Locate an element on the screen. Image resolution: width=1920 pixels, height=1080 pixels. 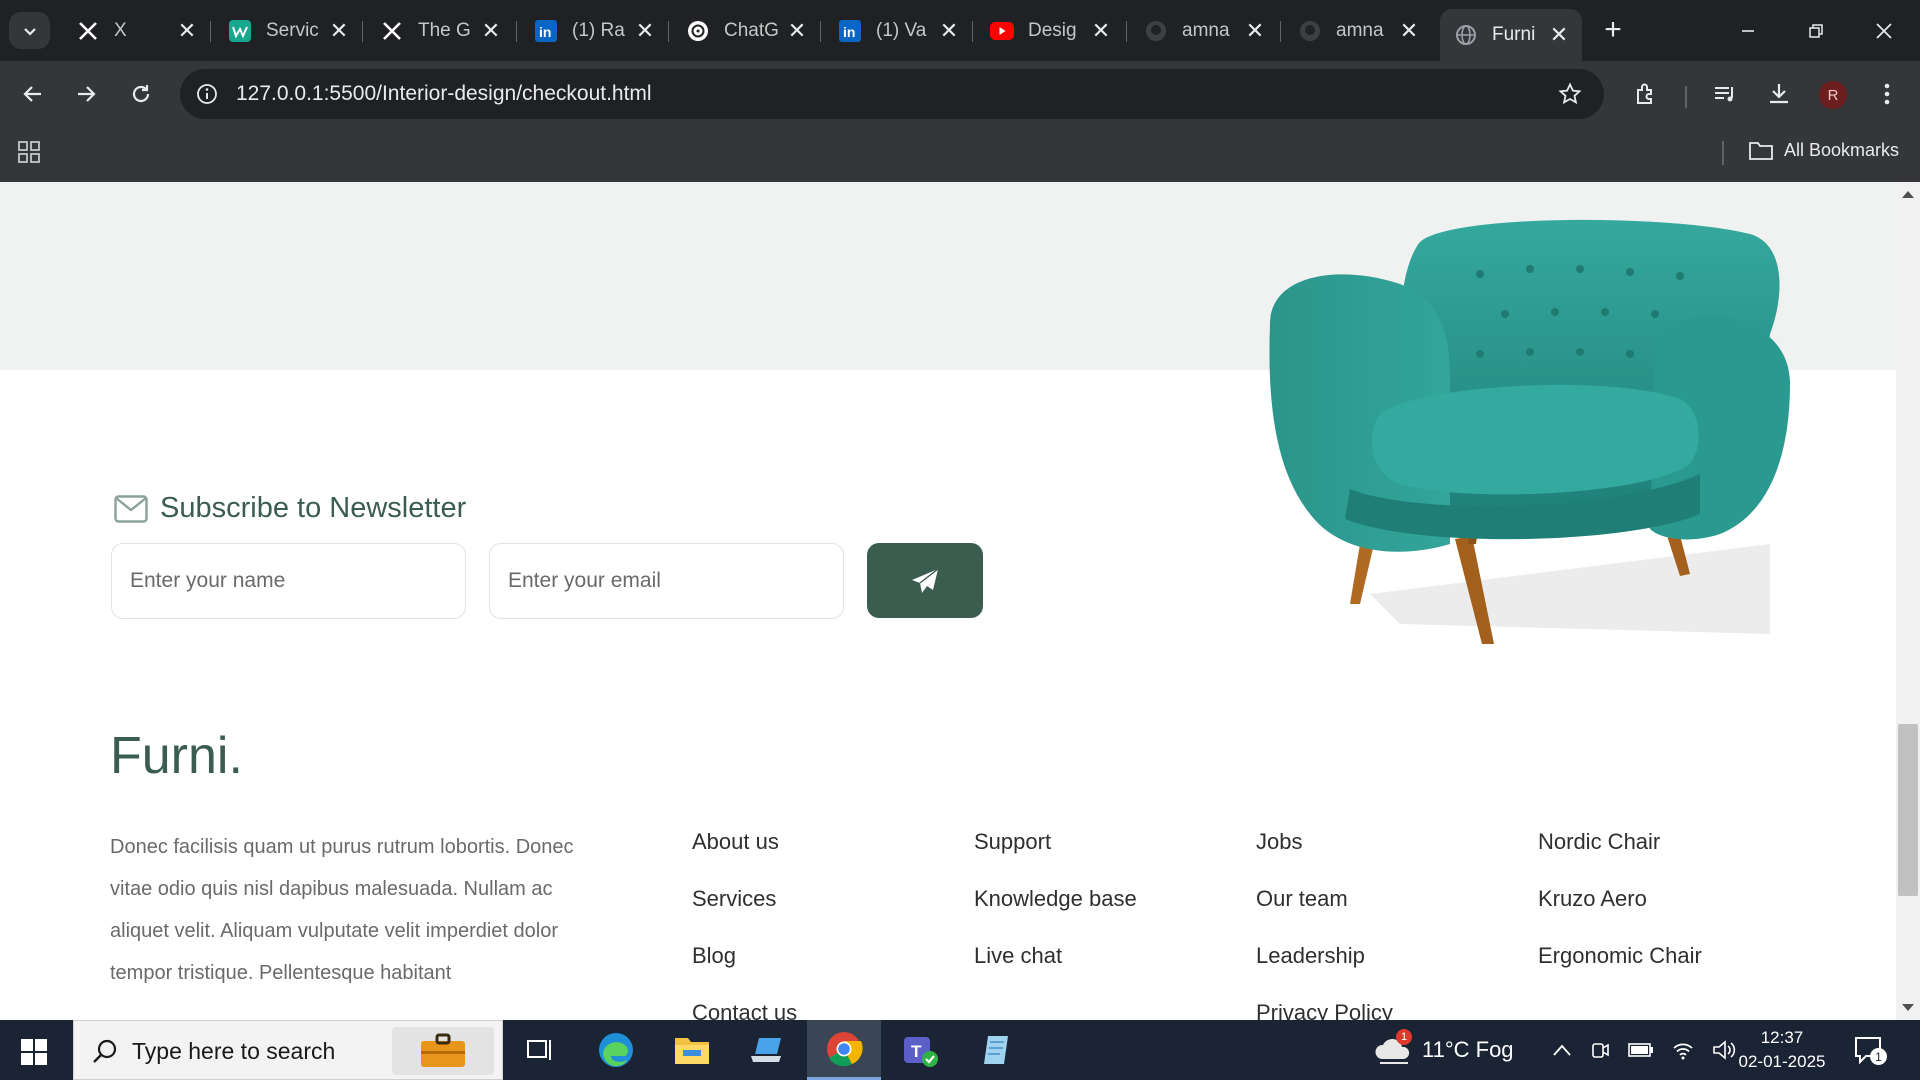
start-button is located at coordinates (34, 1052).